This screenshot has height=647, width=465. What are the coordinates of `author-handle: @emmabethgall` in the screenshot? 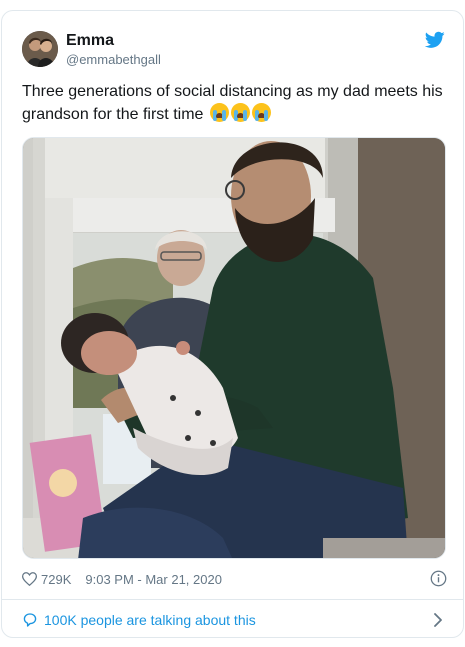 It's located at (113, 59).